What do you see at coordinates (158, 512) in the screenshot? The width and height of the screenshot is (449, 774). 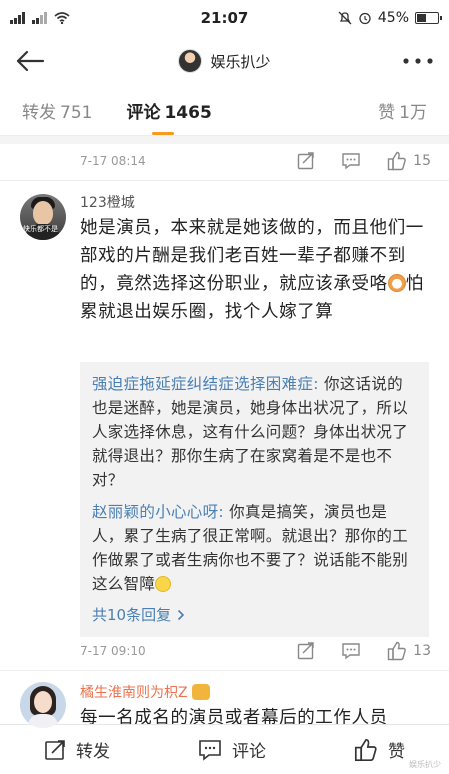 I see `reply-author: 赵丽颖的小心心呀:` at bounding box center [158, 512].